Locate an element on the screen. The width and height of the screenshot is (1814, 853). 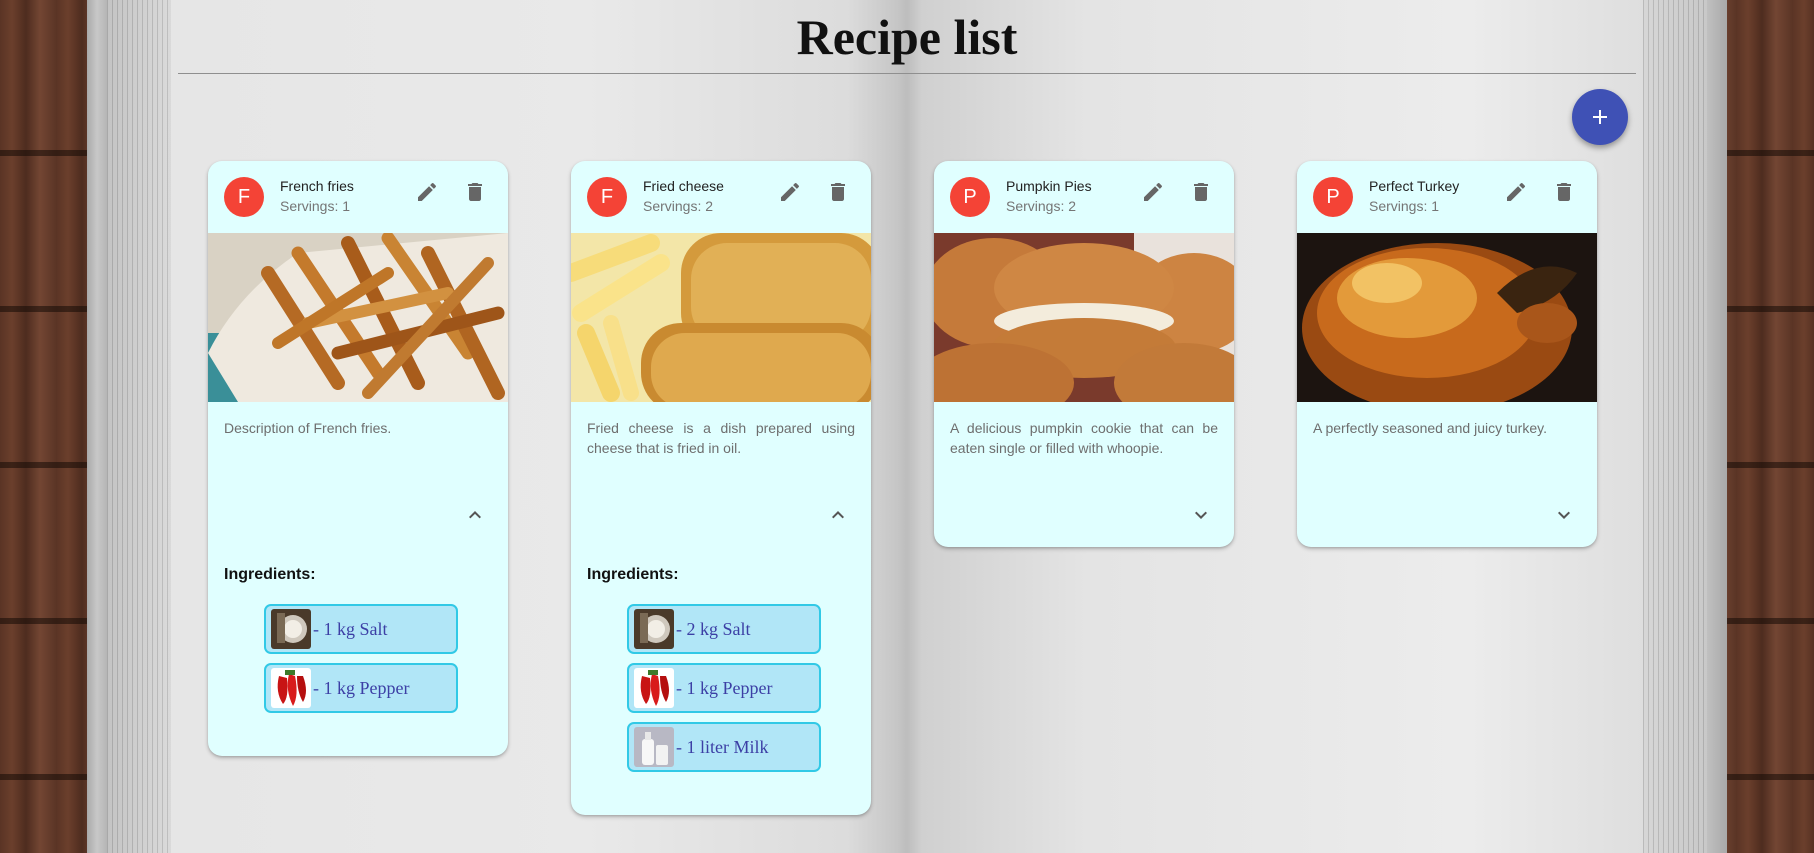
recipe-image-french-fries is located at coordinates (358, 317).